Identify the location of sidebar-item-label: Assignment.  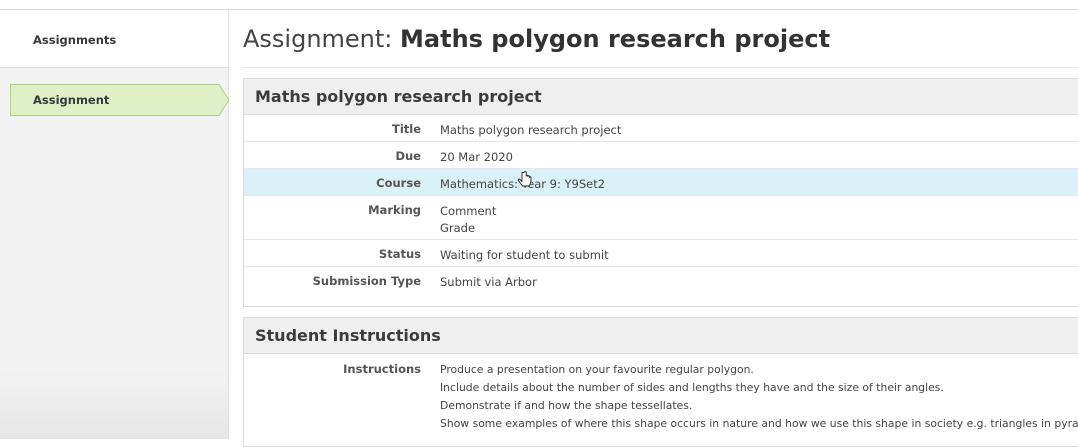
(71, 100).